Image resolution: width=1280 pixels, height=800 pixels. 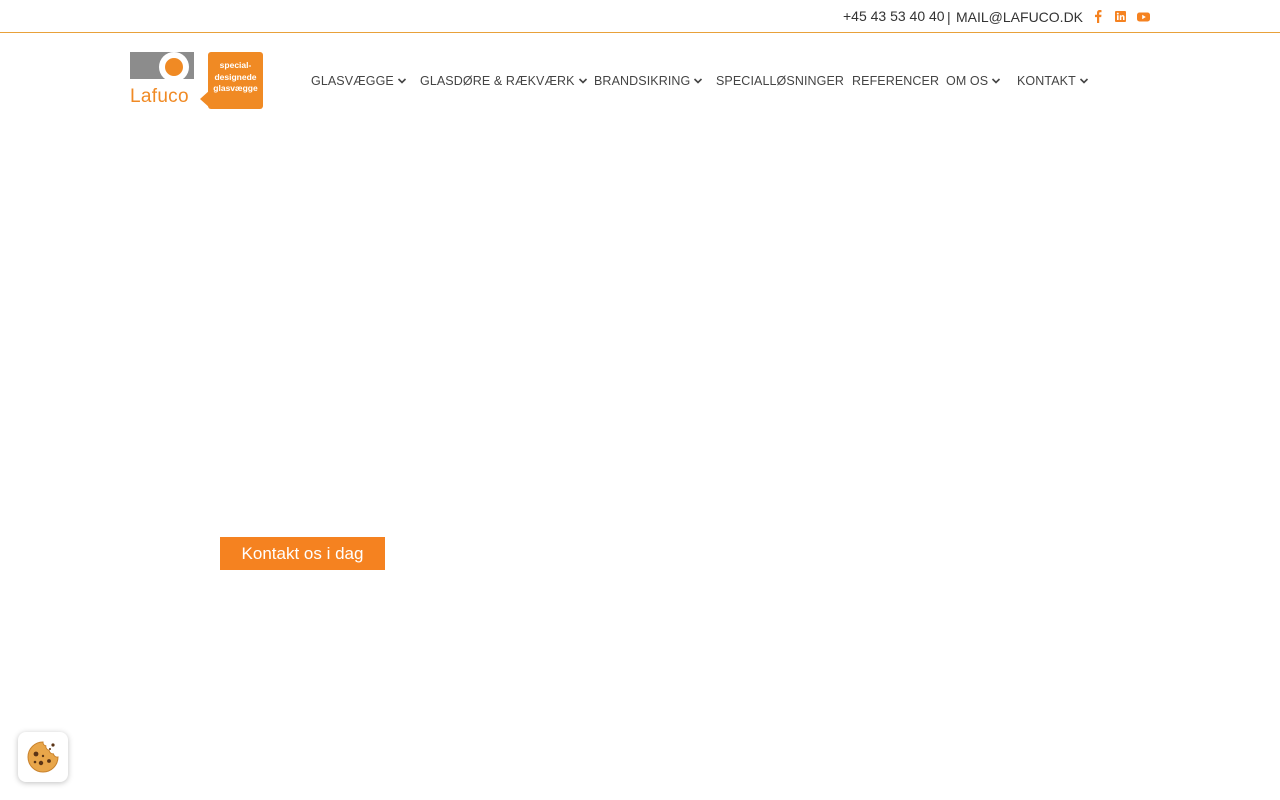 I want to click on nav-item-brandsikring: BRANDSIKRING, so click(x=648, y=81).